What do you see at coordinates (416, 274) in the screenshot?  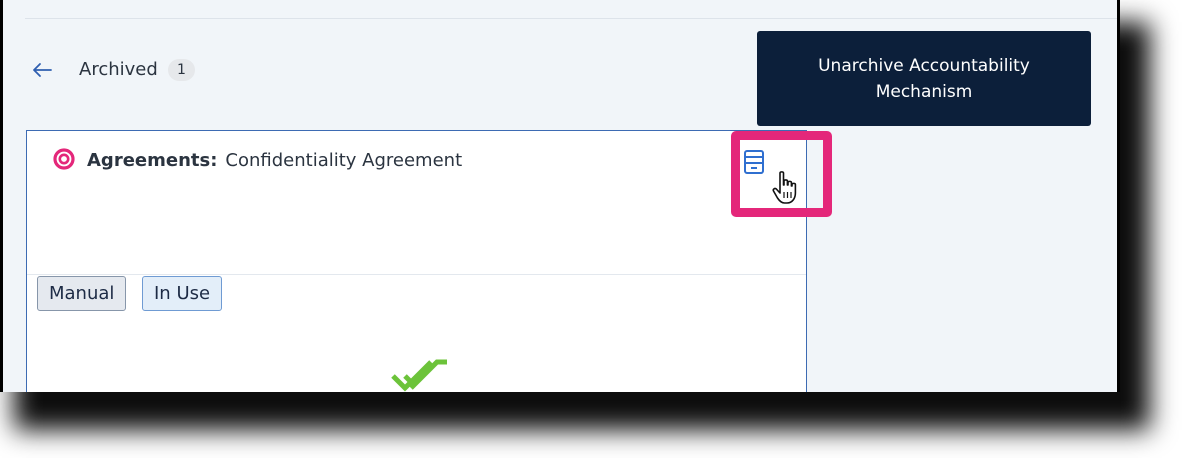 I see `card-divider` at bounding box center [416, 274].